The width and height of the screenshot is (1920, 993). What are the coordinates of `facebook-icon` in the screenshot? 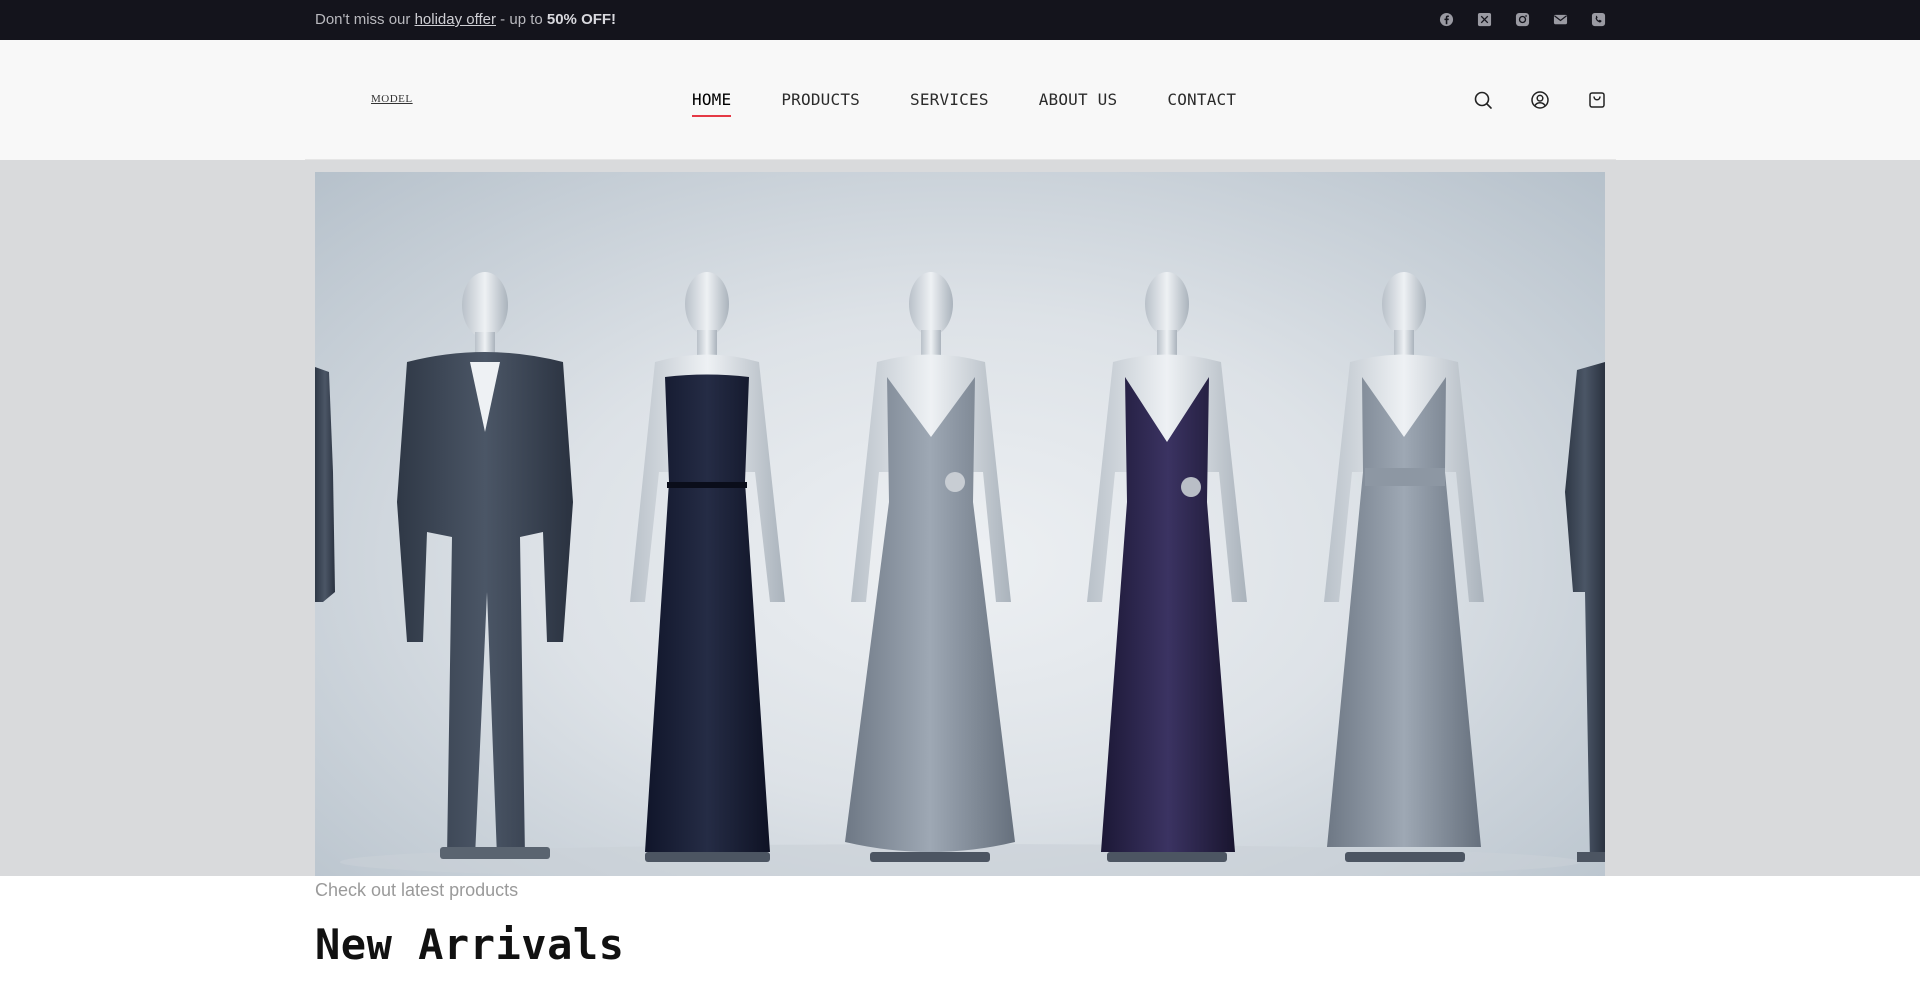 It's located at (1446, 19).